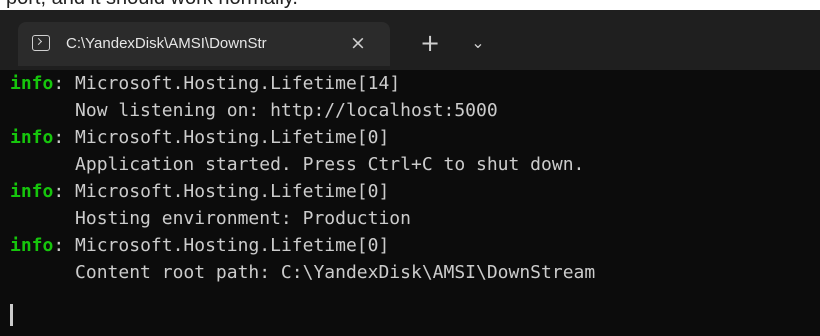 The height and width of the screenshot is (336, 820). What do you see at coordinates (430, 43) in the screenshot?
I see `plus-icon: +` at bounding box center [430, 43].